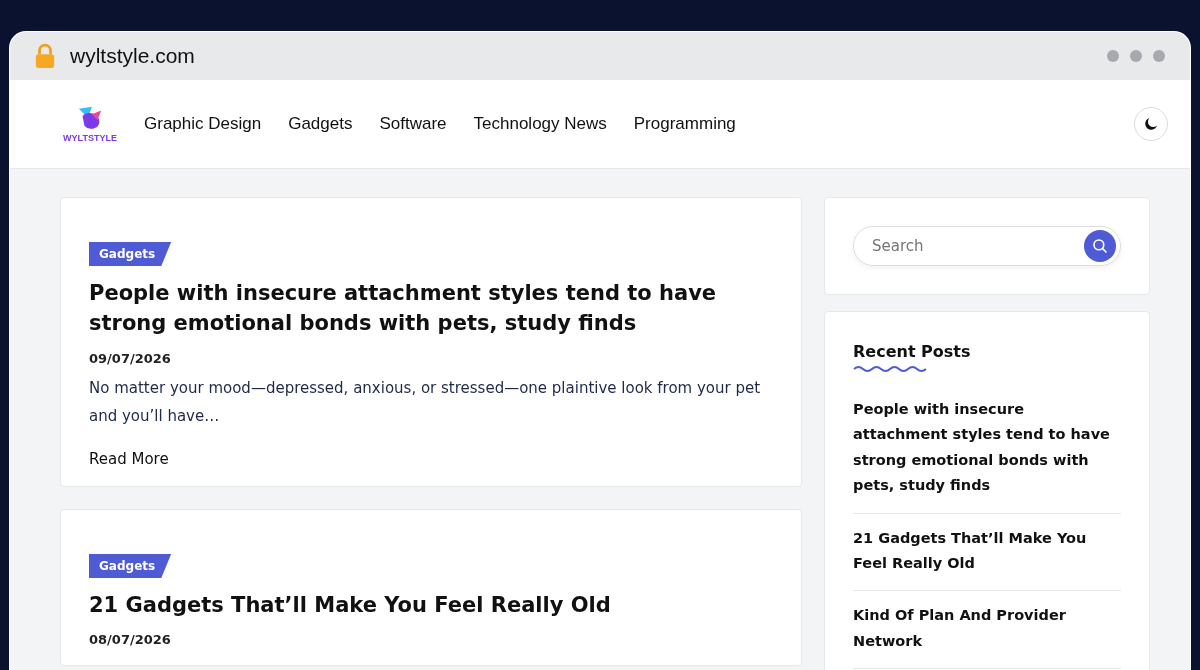 This screenshot has height=670, width=1200. I want to click on lock-icon, so click(45, 56).